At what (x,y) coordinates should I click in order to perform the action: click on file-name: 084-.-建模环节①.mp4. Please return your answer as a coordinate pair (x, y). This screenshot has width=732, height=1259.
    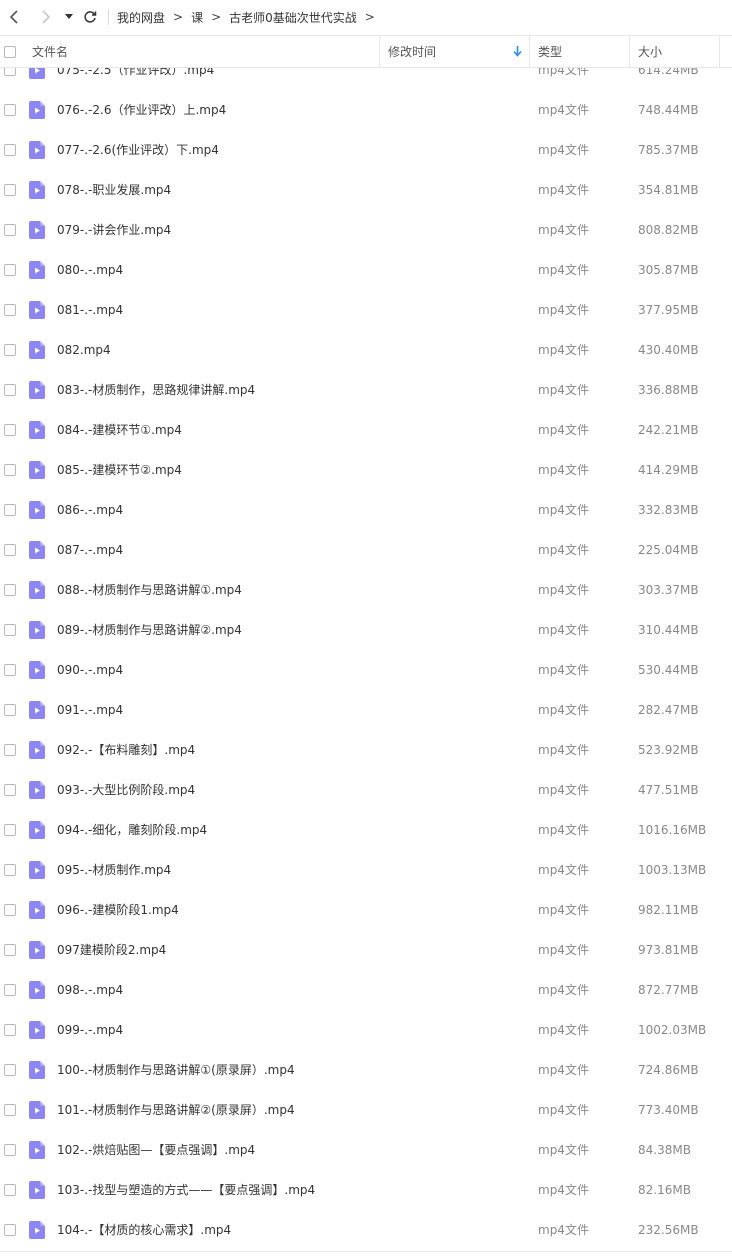
    Looking at the image, I should click on (119, 430).